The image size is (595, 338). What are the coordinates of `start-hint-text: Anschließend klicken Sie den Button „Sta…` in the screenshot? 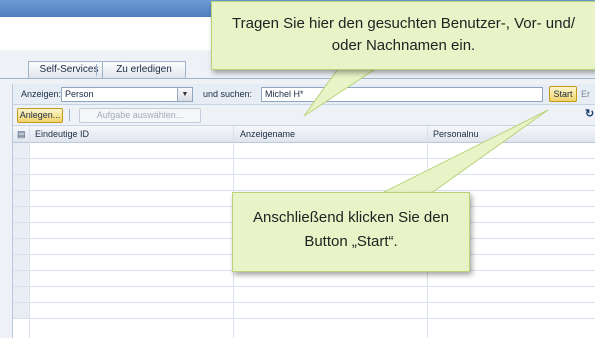 It's located at (351, 229).